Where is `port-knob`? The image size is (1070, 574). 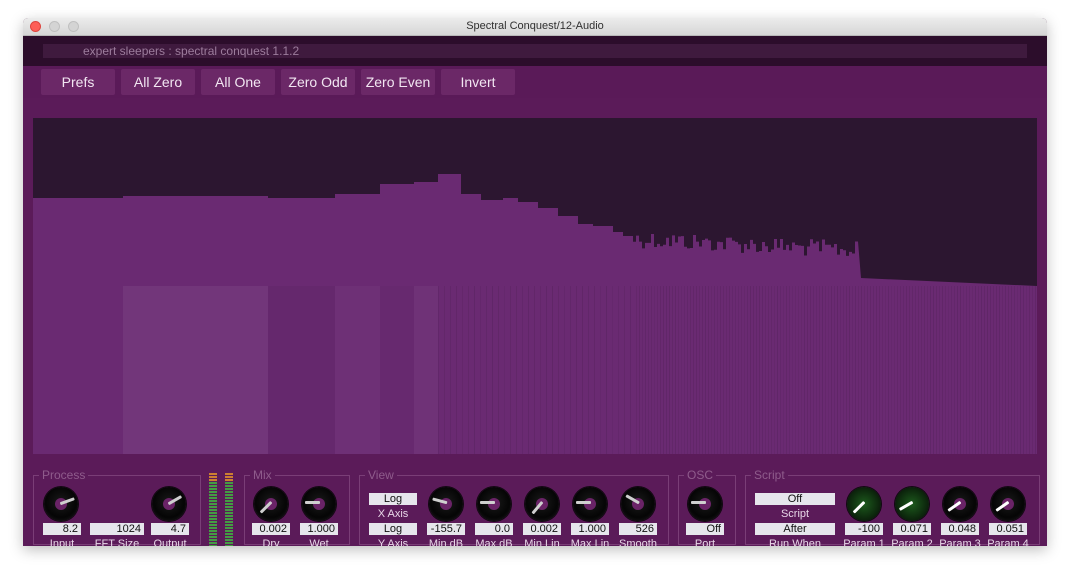 port-knob is located at coordinates (705, 504).